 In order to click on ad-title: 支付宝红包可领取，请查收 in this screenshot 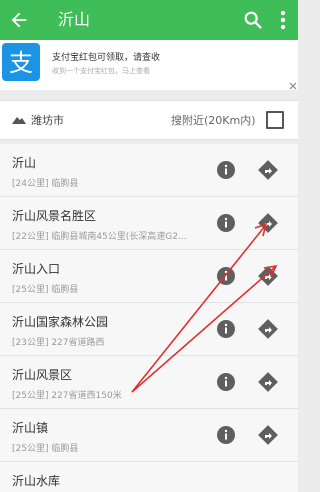, I will do `click(106, 58)`.